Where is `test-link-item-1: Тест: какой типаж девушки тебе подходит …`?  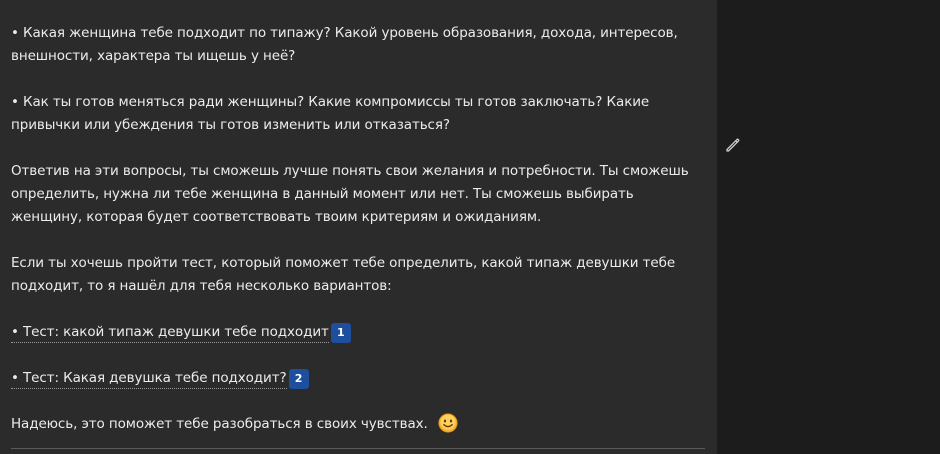
test-link-item-1: Тест: какой типаж девушки тебе подходит … is located at coordinates (356, 332).